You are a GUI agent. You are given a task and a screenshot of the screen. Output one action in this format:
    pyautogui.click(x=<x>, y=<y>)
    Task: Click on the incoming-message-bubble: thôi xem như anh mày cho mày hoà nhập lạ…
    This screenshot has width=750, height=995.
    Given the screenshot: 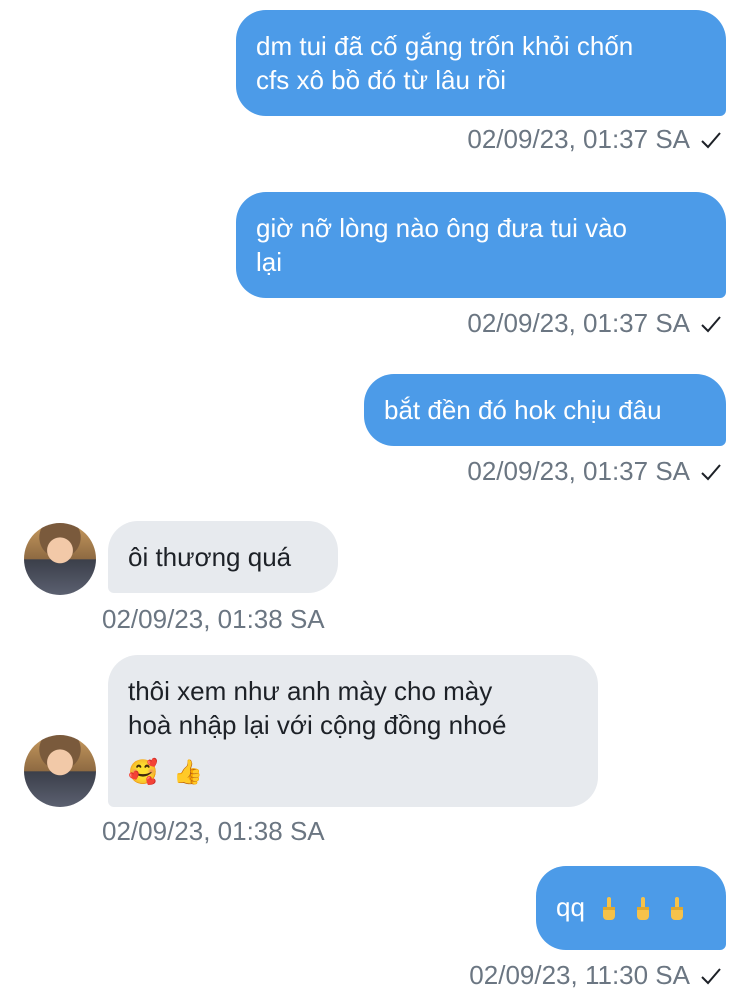 What is the action you would take?
    pyautogui.click(x=353, y=731)
    